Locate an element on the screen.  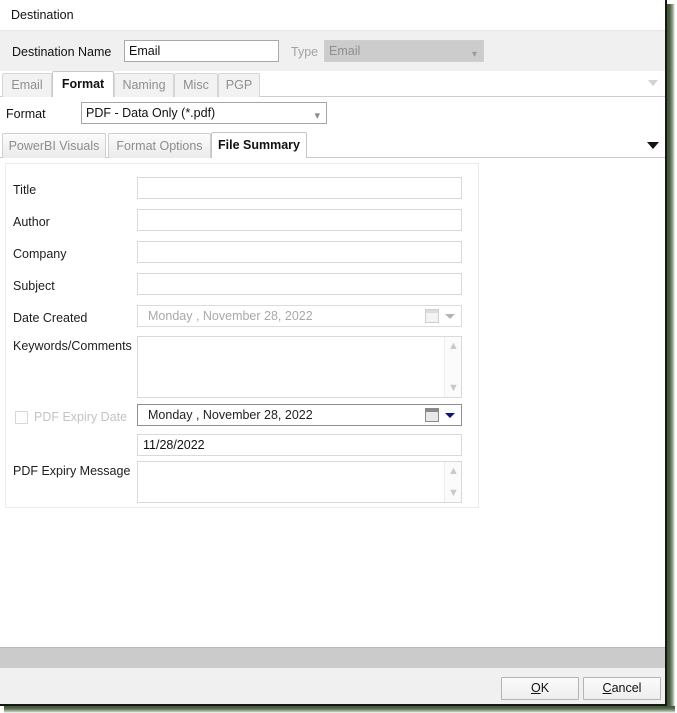
pdf-expiry-date-value: Monday , November 28, 2022 is located at coordinates (230, 415).